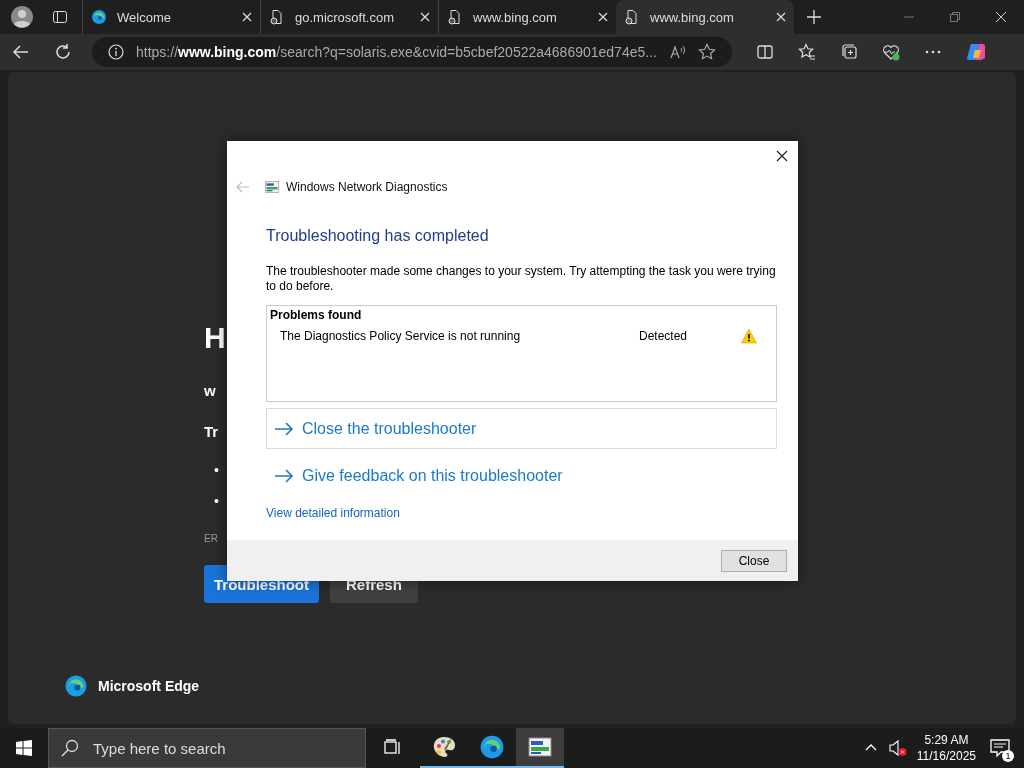 The height and width of the screenshot is (768, 1024). Describe the element at coordinates (521, 475) in the screenshot. I see `command-link: Give feedback on this troubleshooter` at that location.